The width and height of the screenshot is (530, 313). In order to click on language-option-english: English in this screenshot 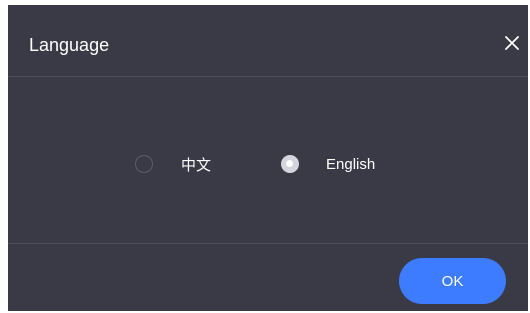, I will do `click(328, 164)`.